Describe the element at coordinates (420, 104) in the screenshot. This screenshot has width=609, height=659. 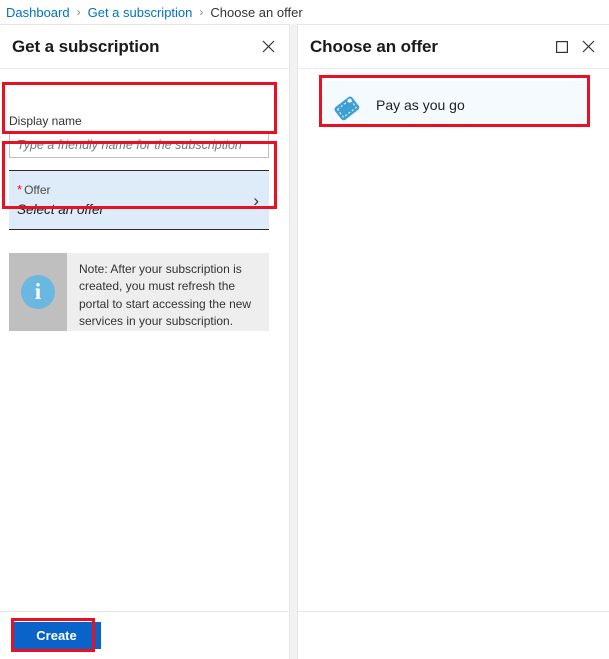
I see `offer-name: Pay as you go` at that location.